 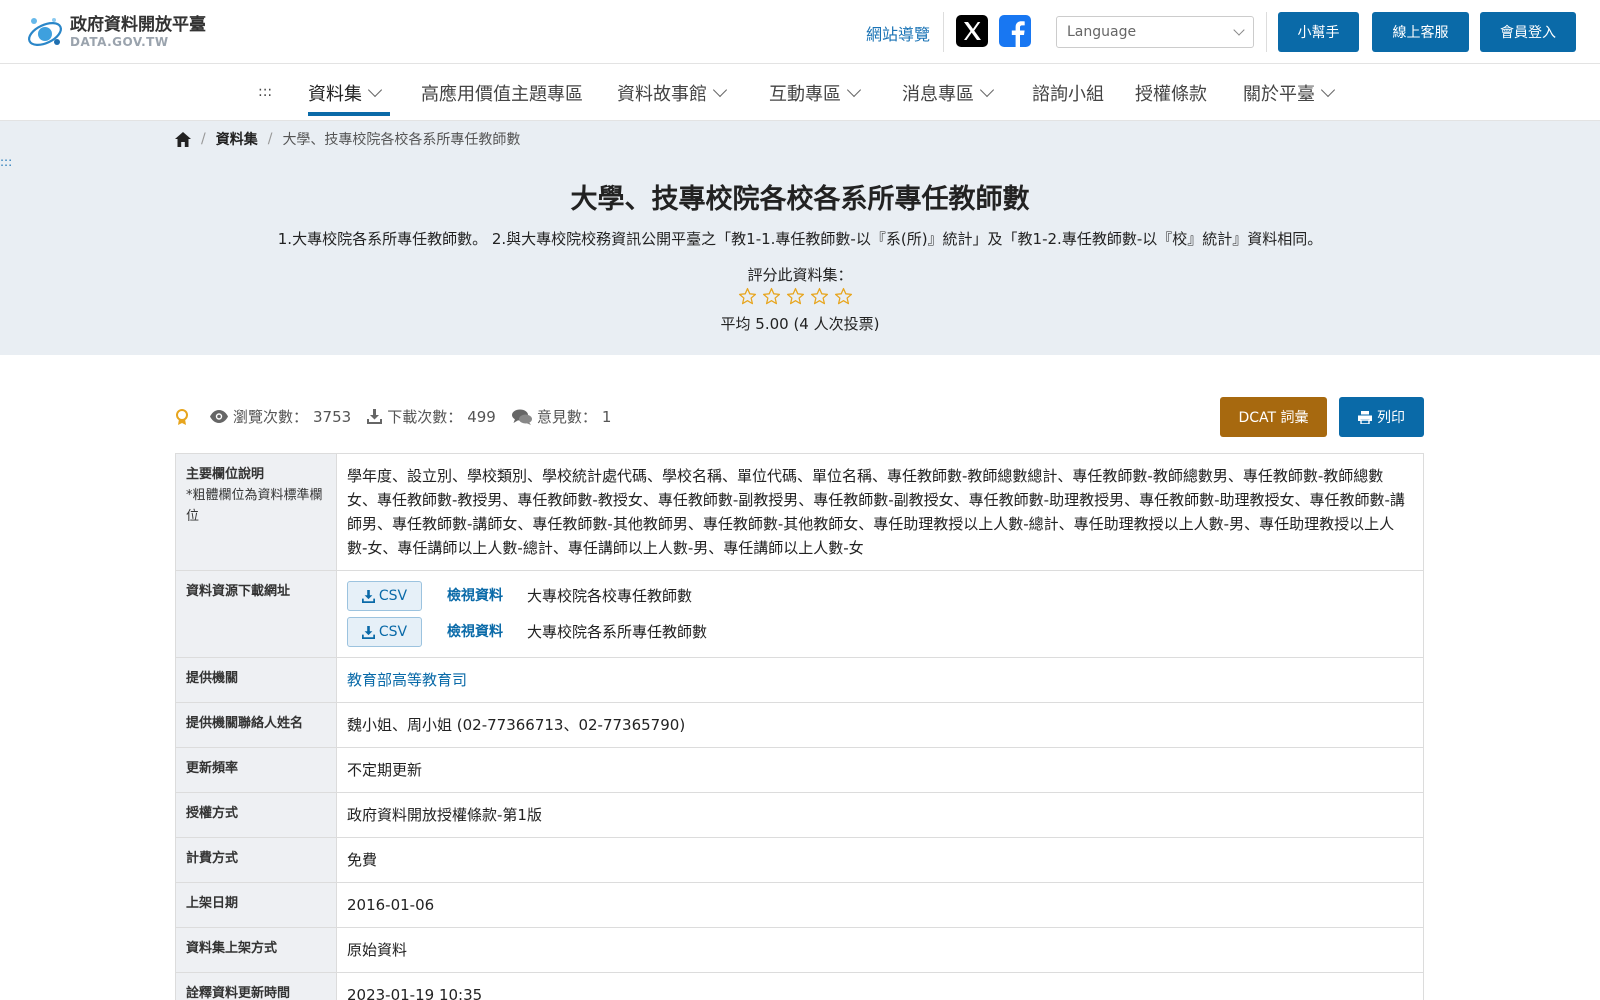 I want to click on resource-name: 大專校院各校專任教師數, so click(x=610, y=596).